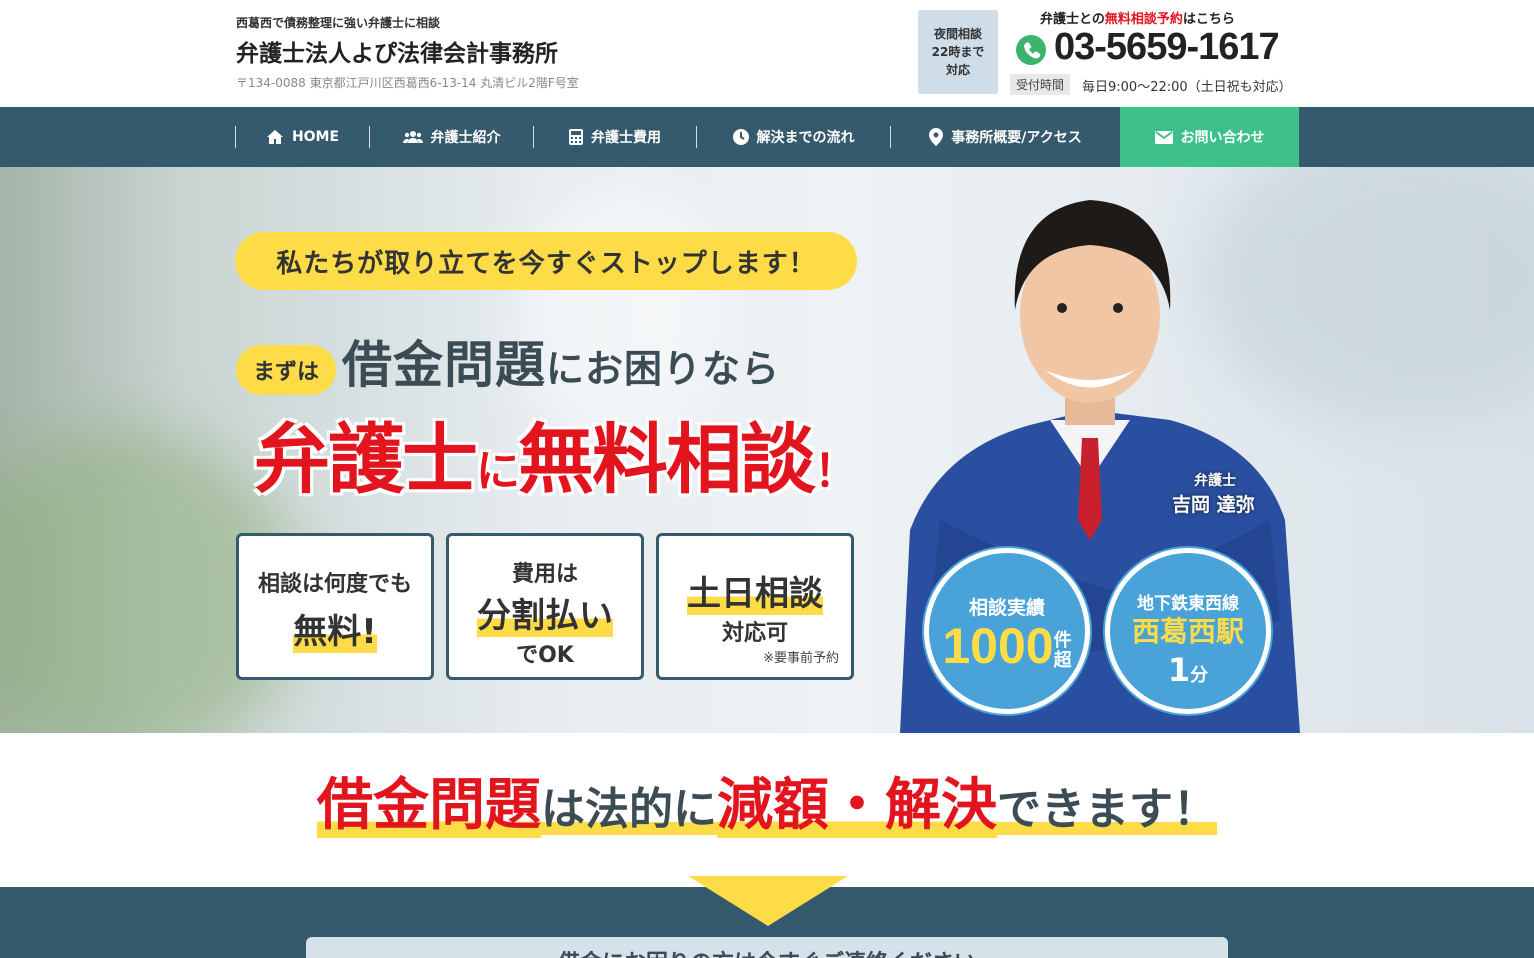 Image resolution: width=1534 pixels, height=958 pixels. I want to click on hero-headline-1: 借金問題にお困りなら, so click(561, 361).